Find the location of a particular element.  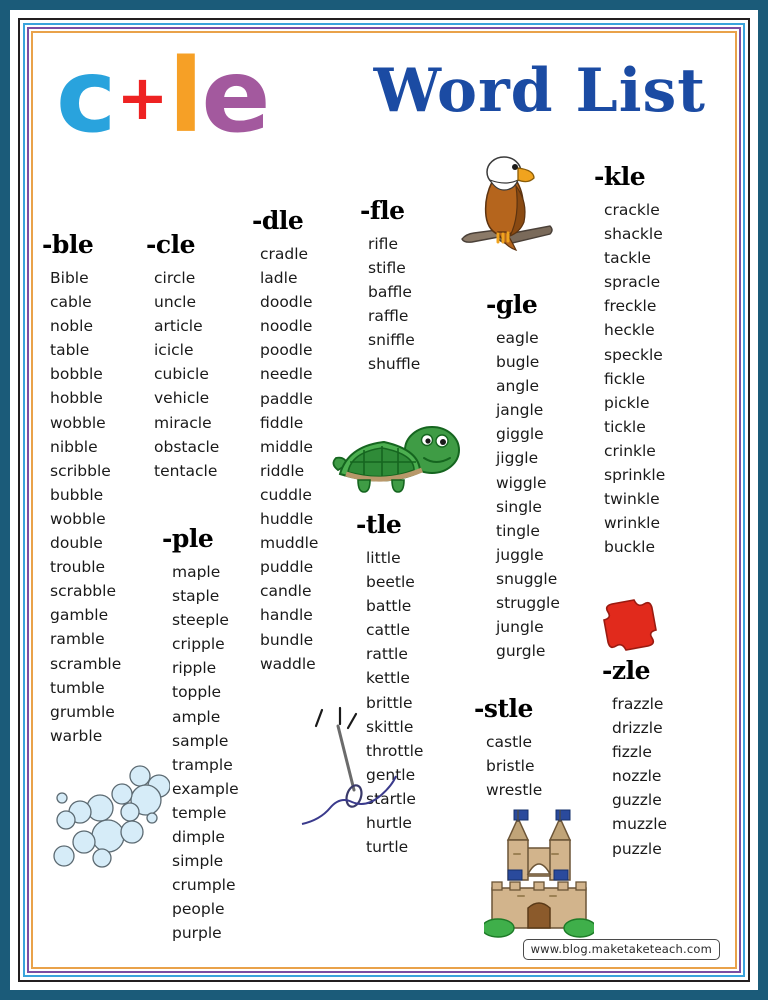

column-heading-ple: -ple is located at coordinates (188, 538).